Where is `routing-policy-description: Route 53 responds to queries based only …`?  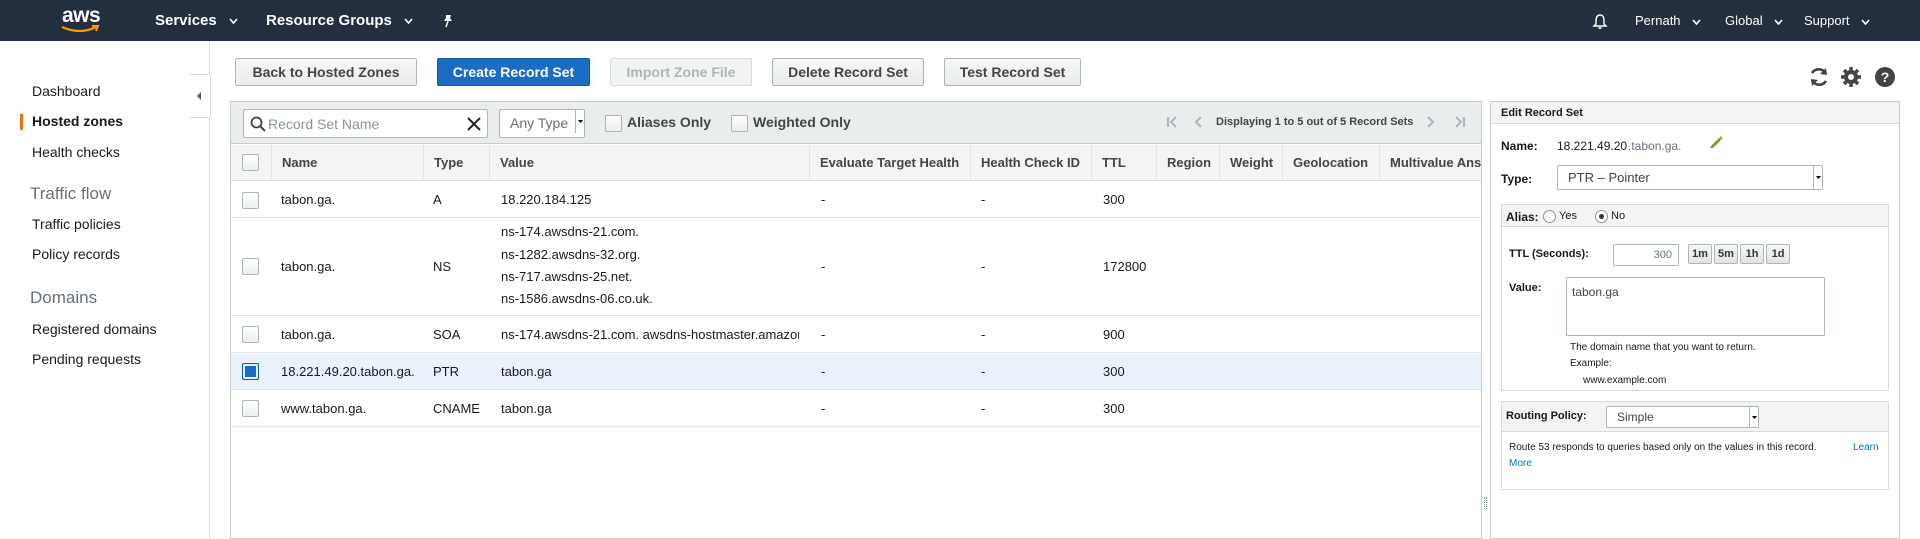
routing-policy-description: Route 53 responds to queries based only … is located at coordinates (1663, 447).